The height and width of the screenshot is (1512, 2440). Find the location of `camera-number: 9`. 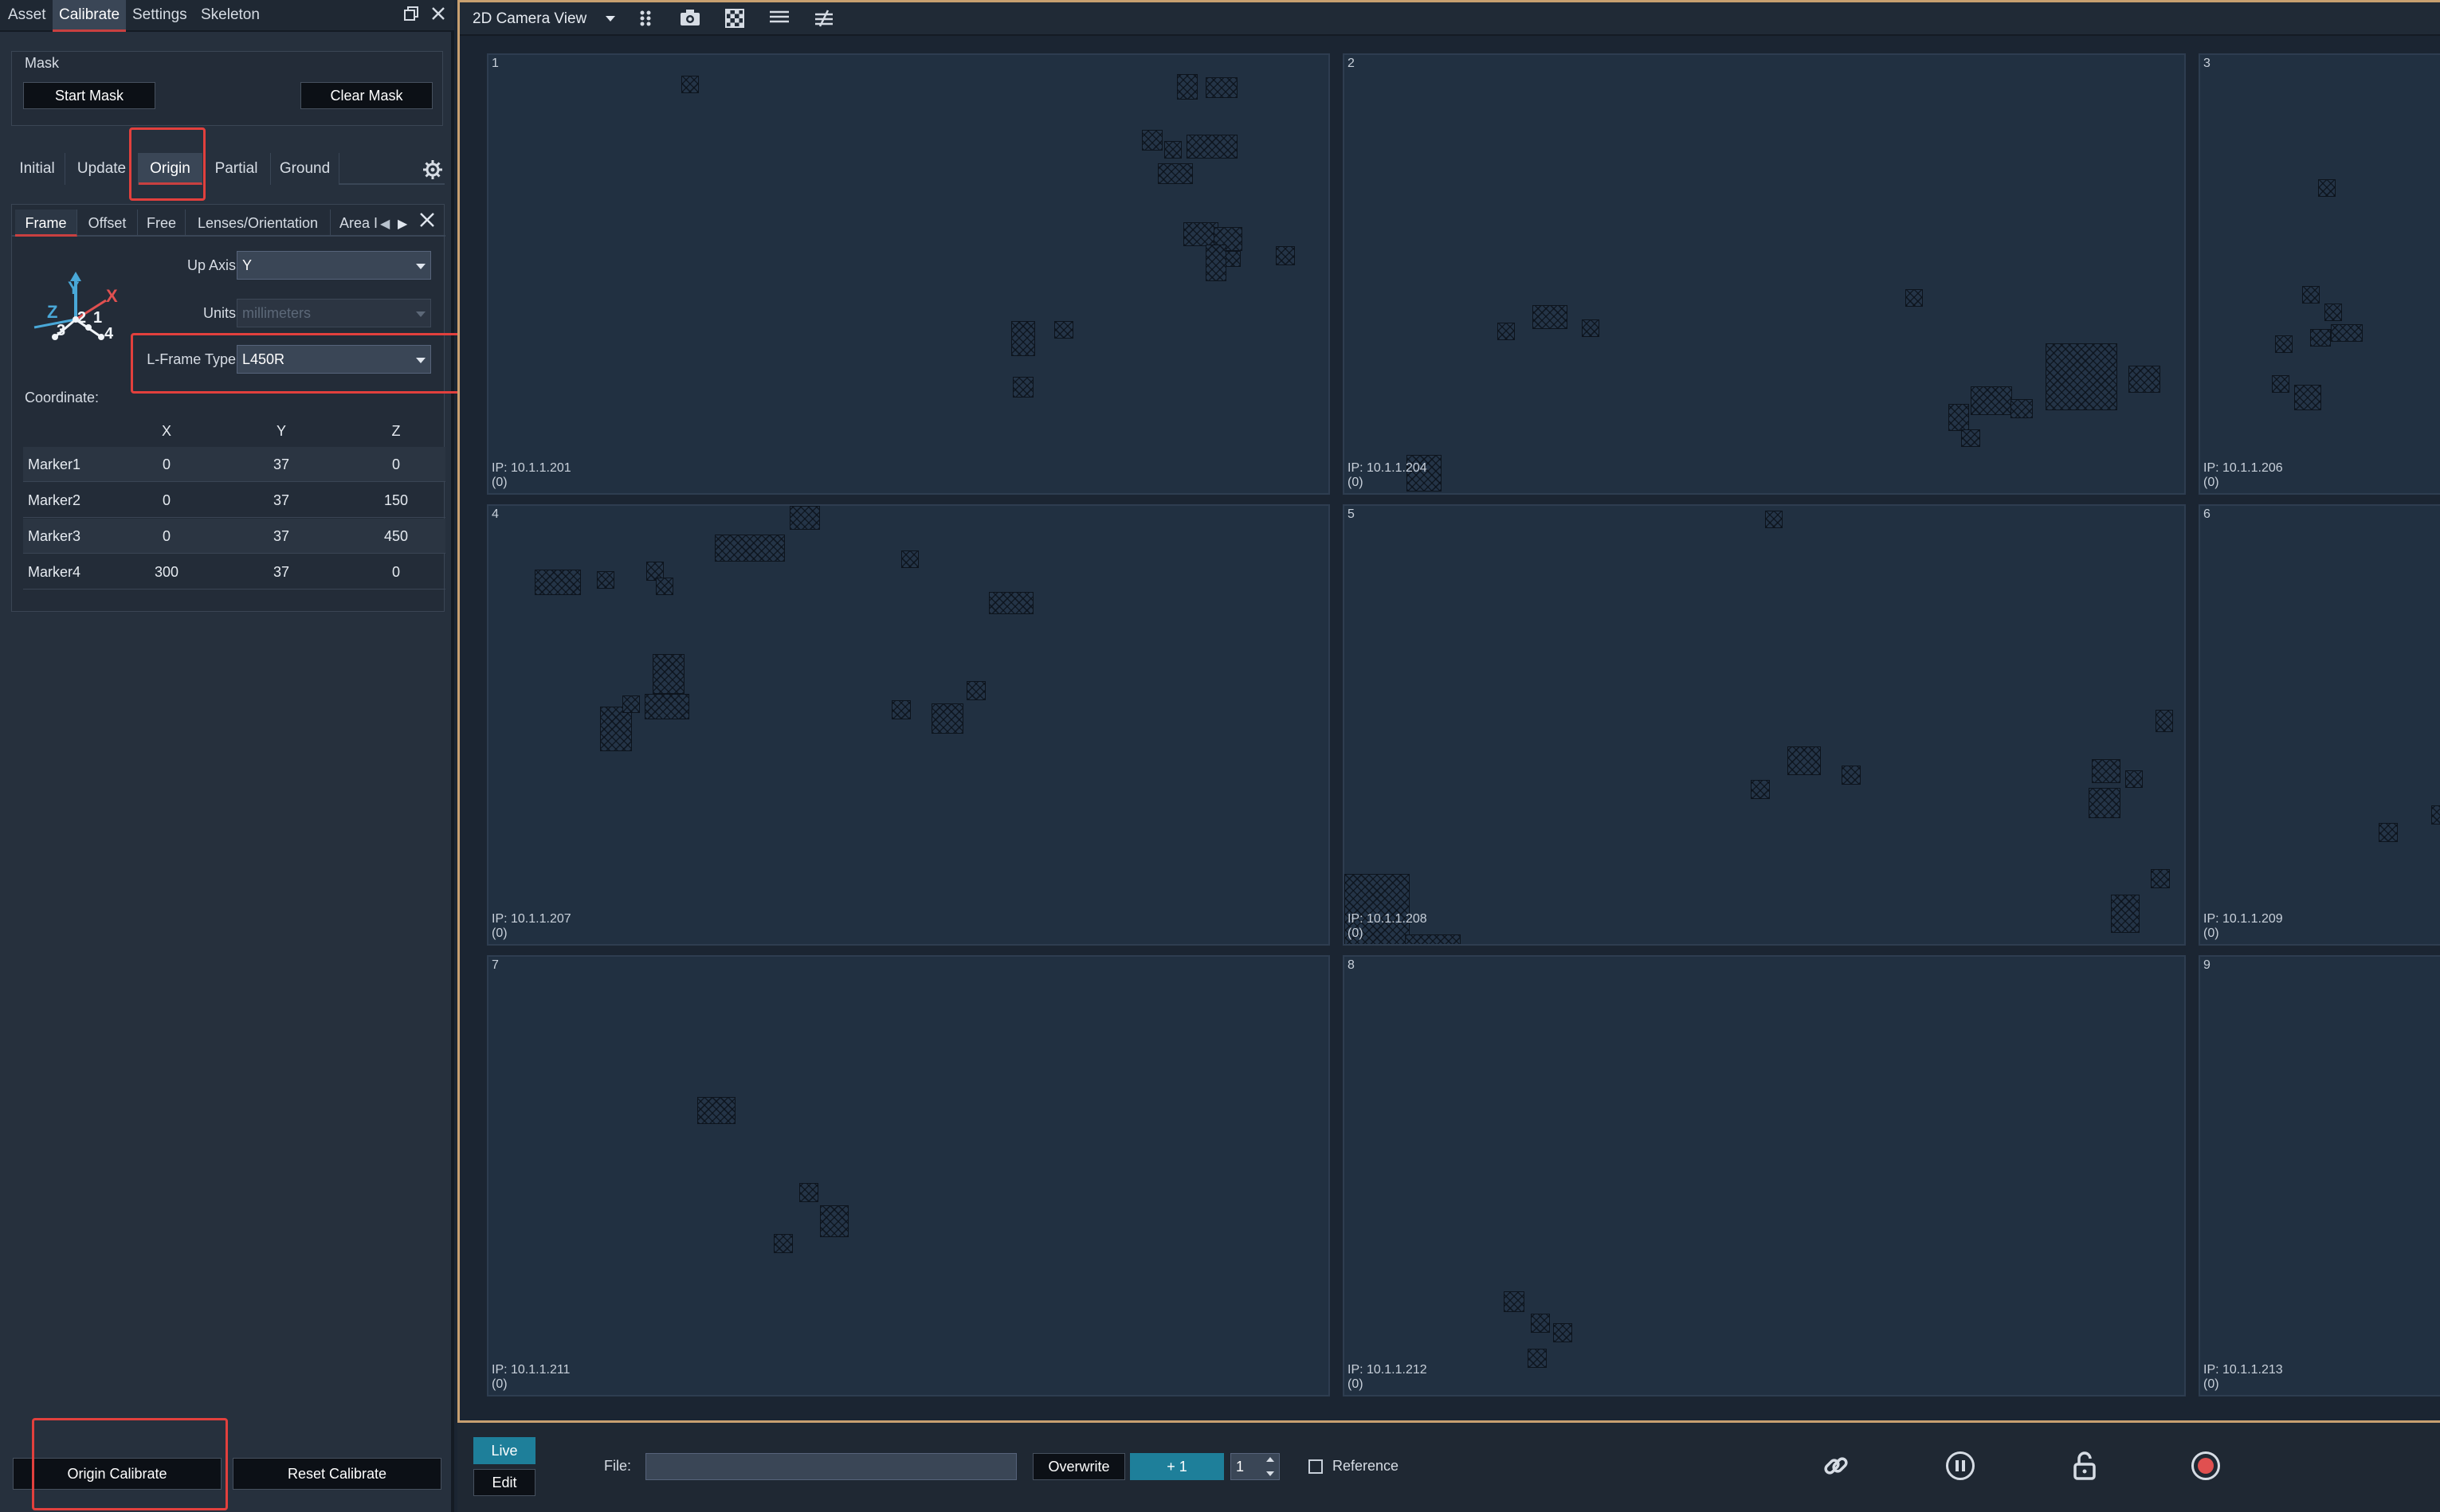

camera-number: 9 is located at coordinates (2207, 965).